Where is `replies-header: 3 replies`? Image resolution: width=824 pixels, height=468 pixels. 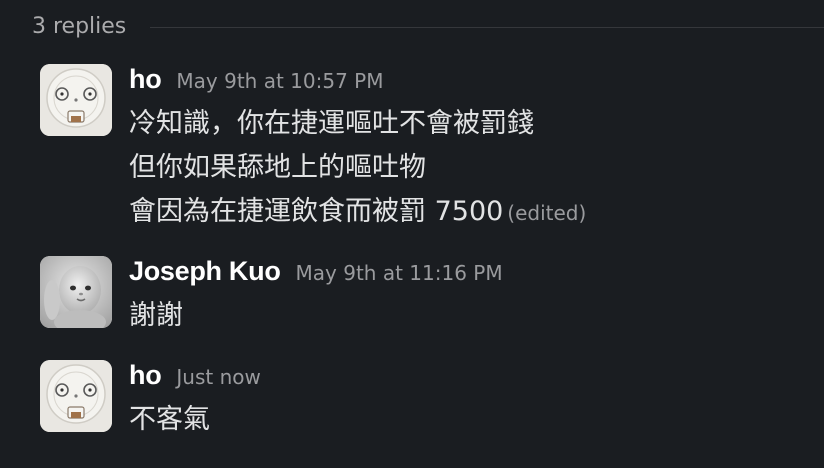 replies-header: 3 replies is located at coordinates (428, 26).